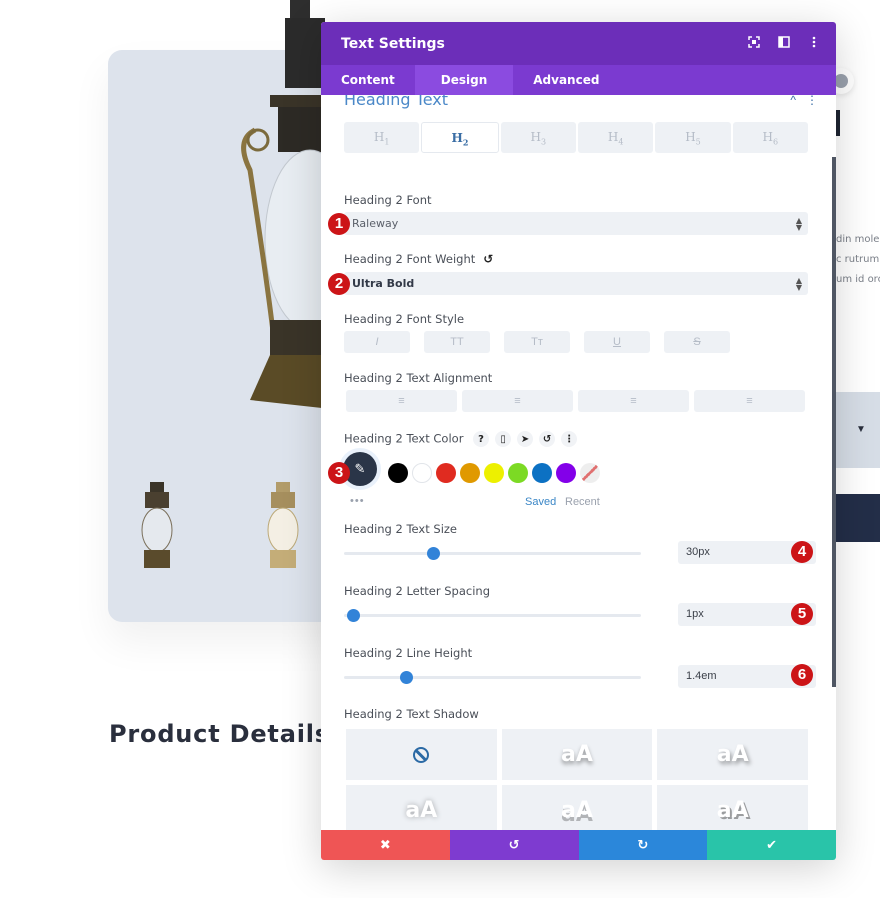 The image size is (880, 898). What do you see at coordinates (517, 401) in the screenshot?
I see `align-center-button: ≡` at bounding box center [517, 401].